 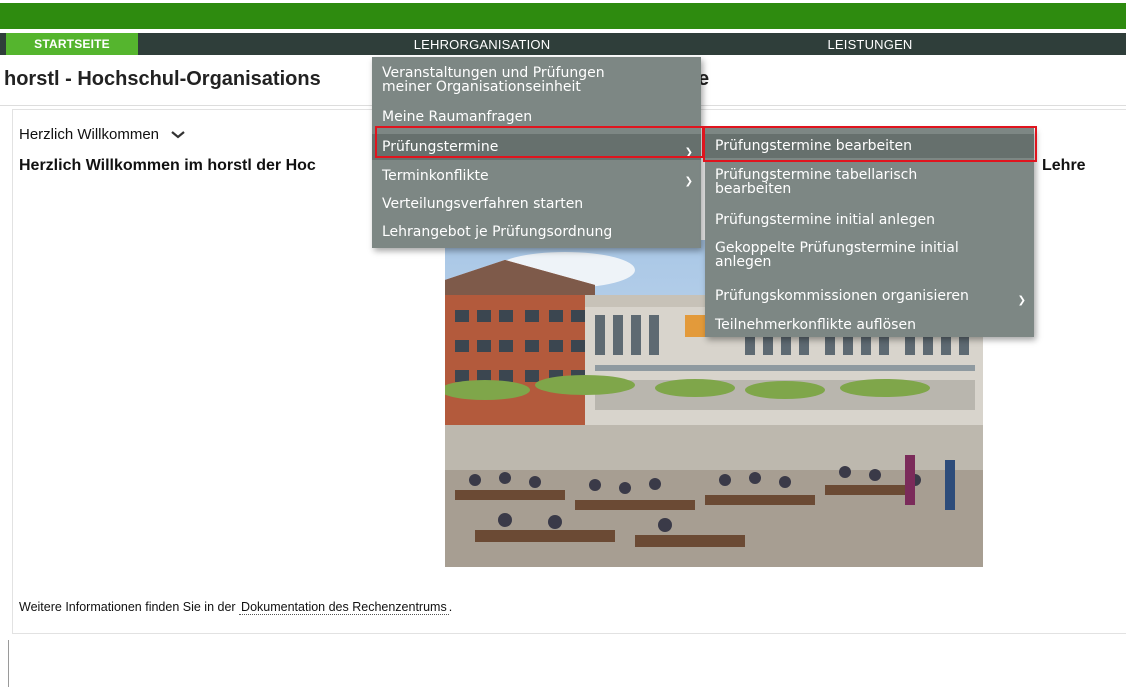 I want to click on welcome-text-end: Lehre, so click(x=1064, y=165).